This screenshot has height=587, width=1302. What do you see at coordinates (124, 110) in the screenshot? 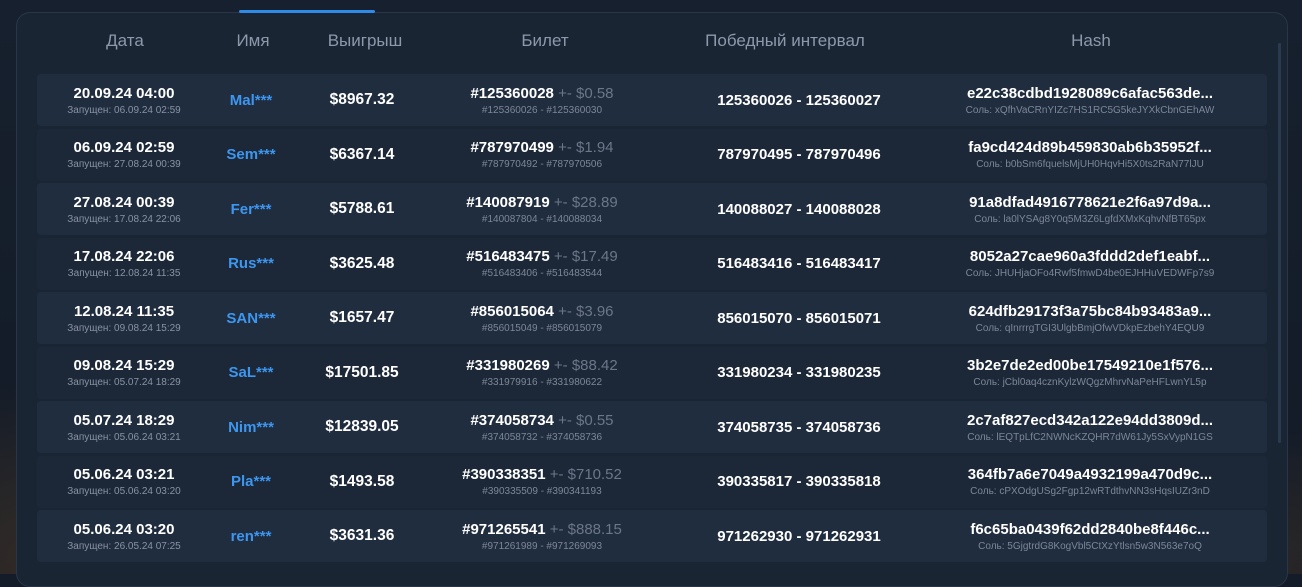
I see `started-date: Запущен: 06.09.24 02:59` at bounding box center [124, 110].